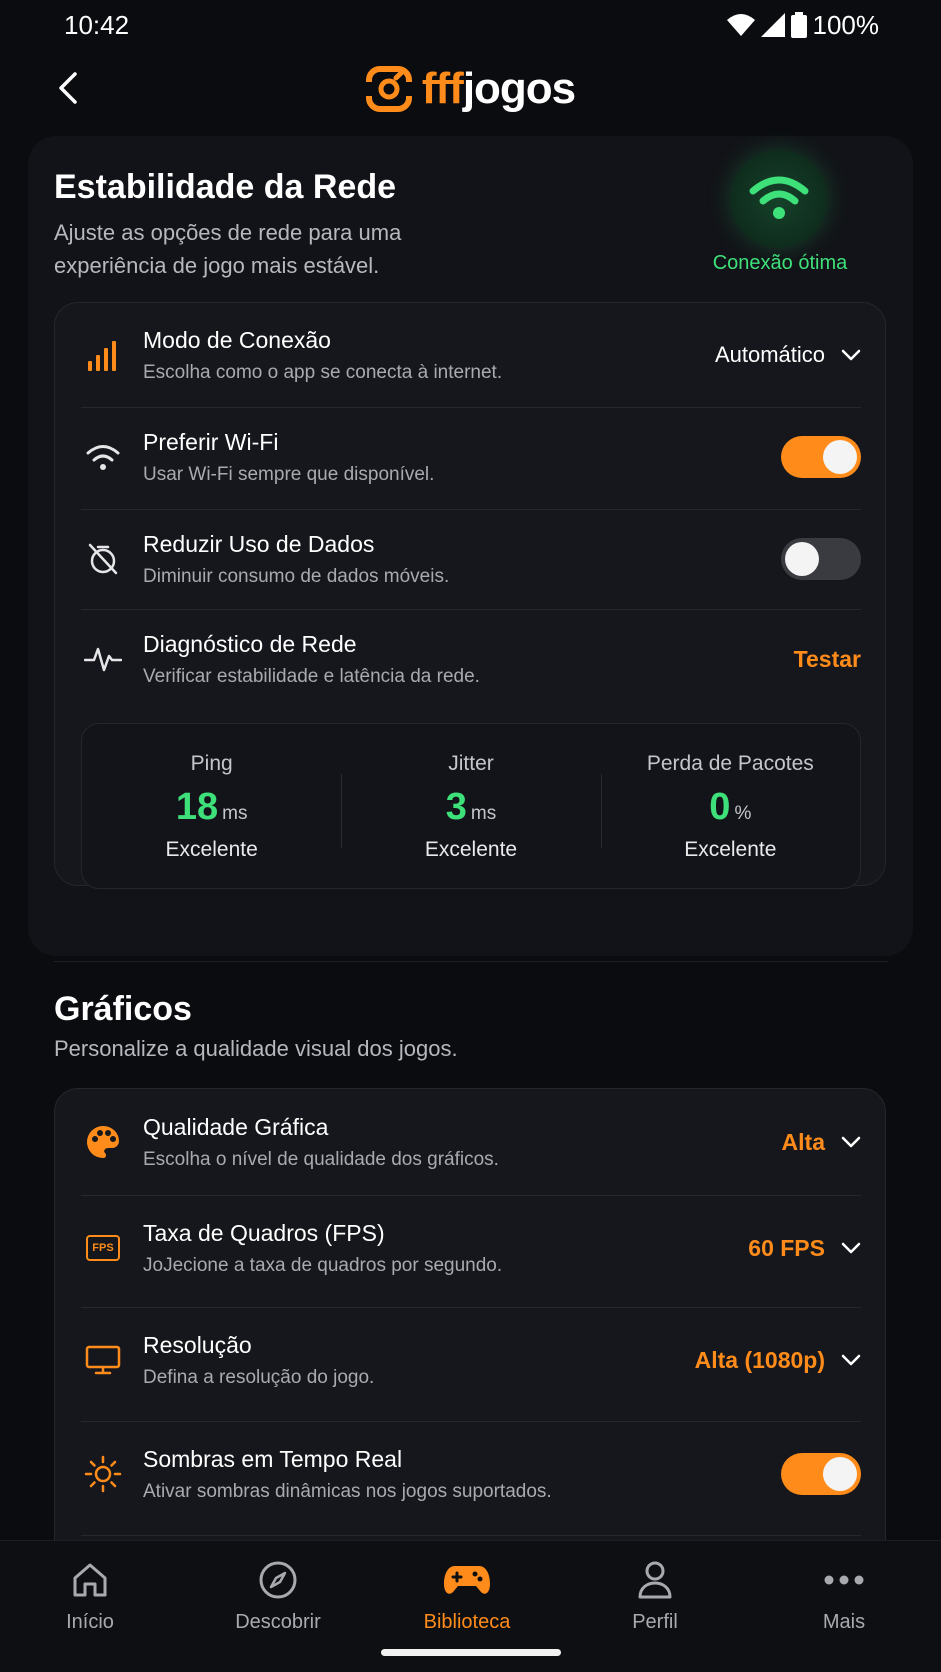  I want to click on nav-item-more: Mais, so click(844, 1594).